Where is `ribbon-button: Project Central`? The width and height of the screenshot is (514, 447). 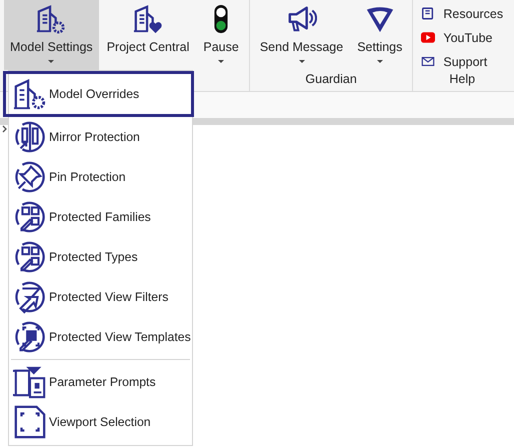
ribbon-button: Project Central is located at coordinates (148, 35).